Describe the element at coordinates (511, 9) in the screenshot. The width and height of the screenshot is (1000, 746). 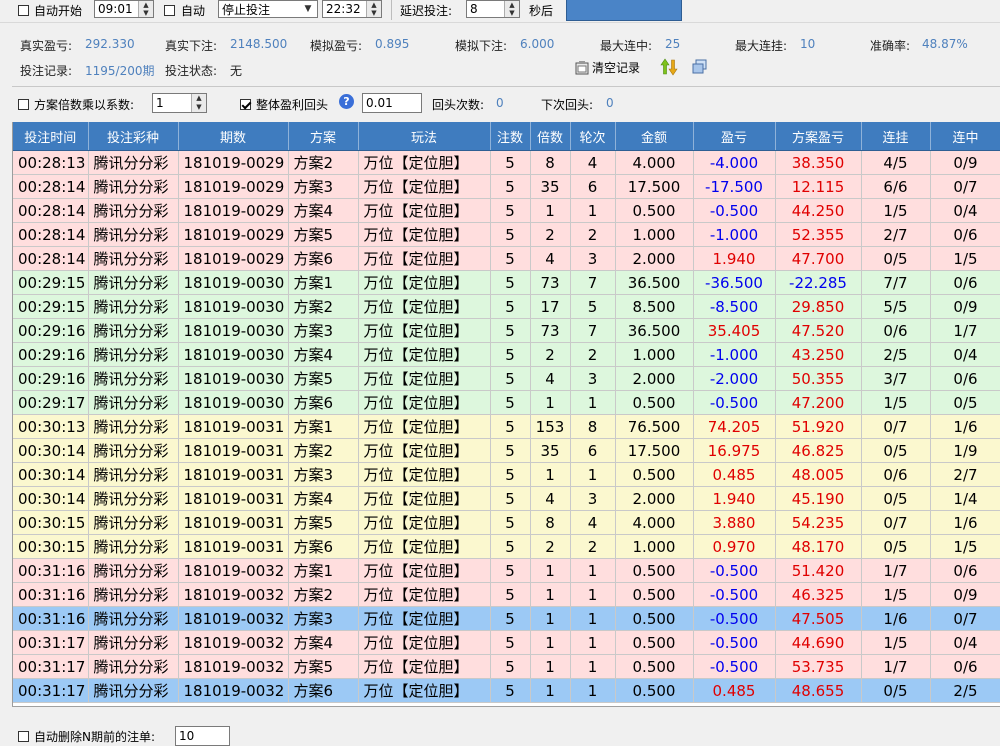
I see `delay-spinner: ▲ ▼` at that location.